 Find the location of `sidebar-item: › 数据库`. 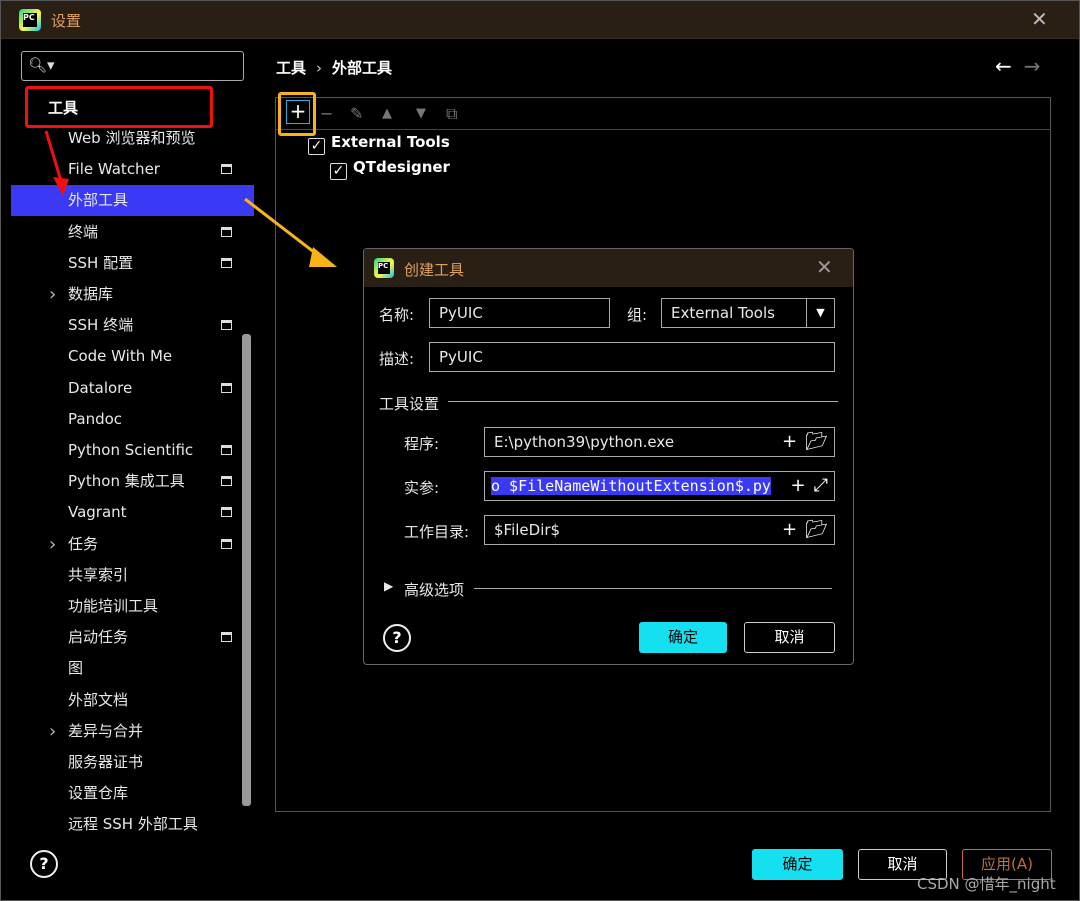

sidebar-item: › 数据库 is located at coordinates (132, 294).